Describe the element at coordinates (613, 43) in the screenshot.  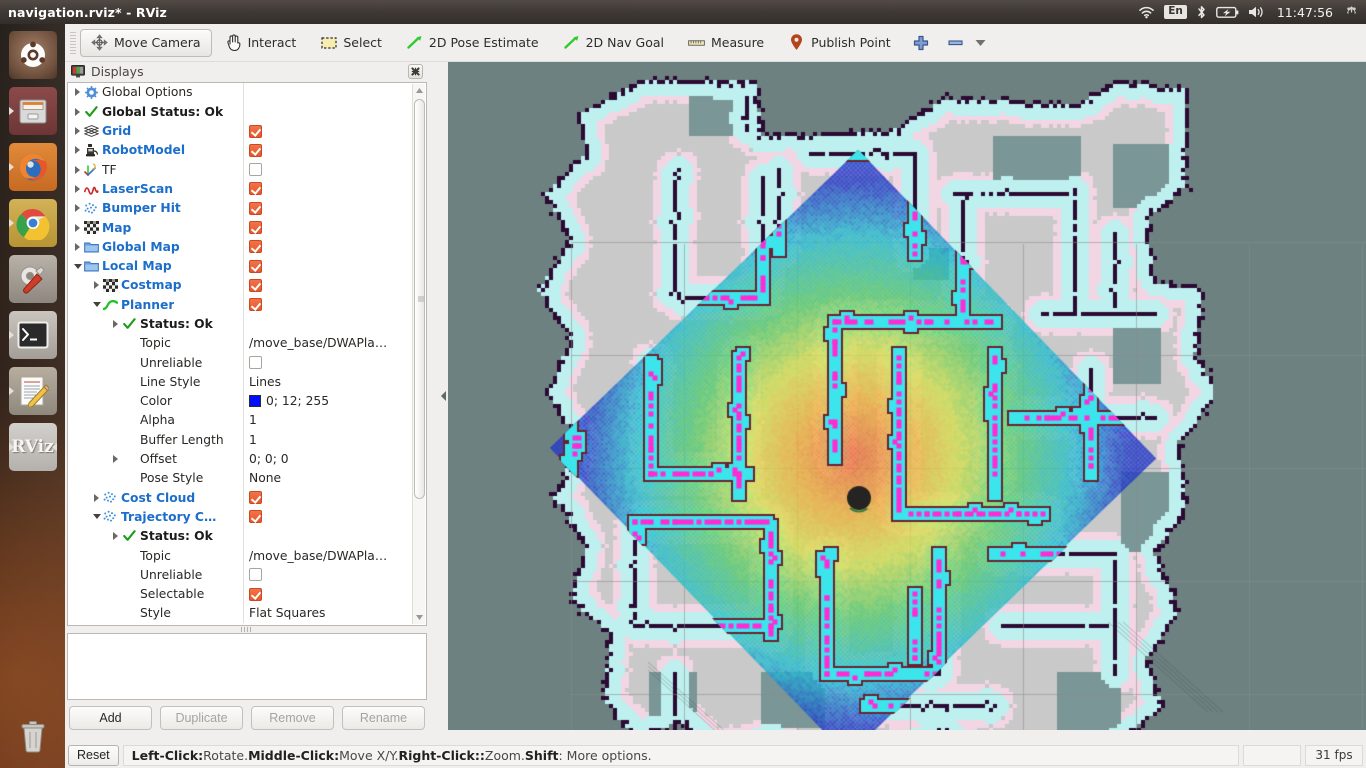
I see `tool-2d-nav-goal: 2D Nav Goal` at that location.